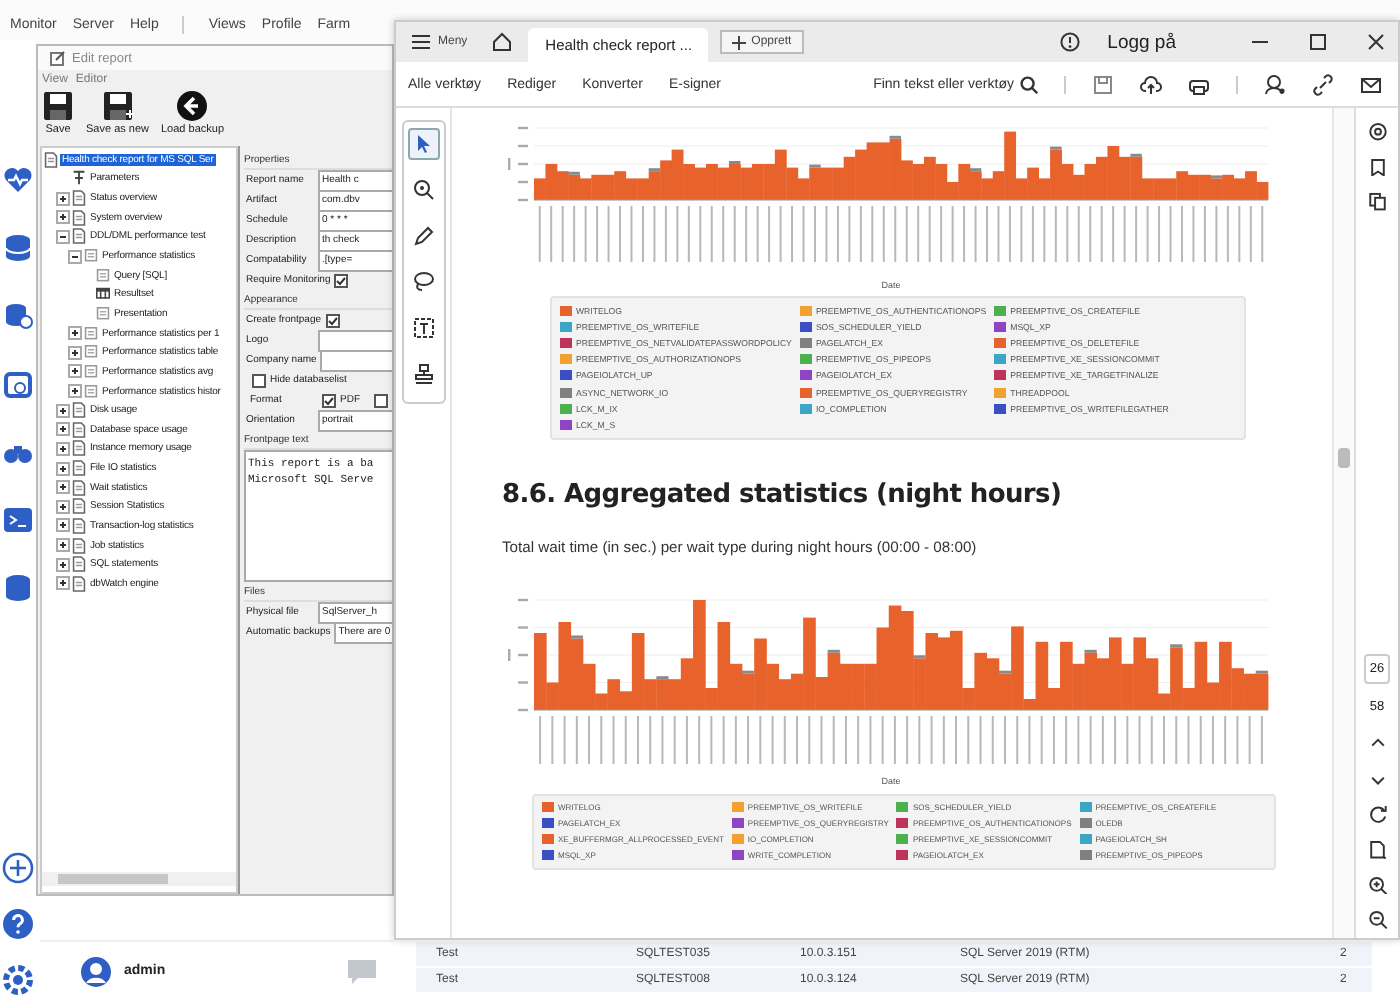 This screenshot has width=1400, height=1000. Describe the element at coordinates (18, 384) in the screenshot. I see `calendar-icon` at that location.